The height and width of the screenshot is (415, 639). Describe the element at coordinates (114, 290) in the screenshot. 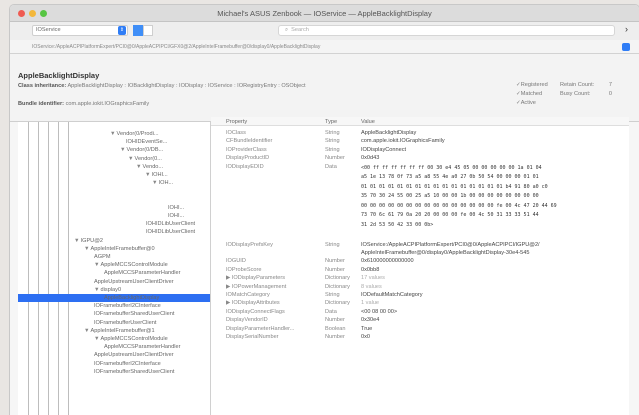

I see `tree-row: ▼display0` at that location.